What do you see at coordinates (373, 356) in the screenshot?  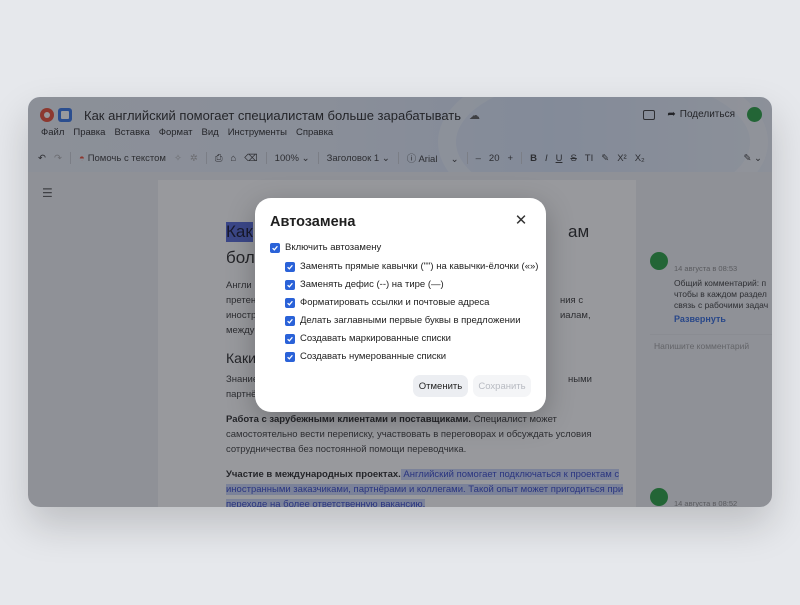 I see `option-label: Создавать нумерованные списки` at bounding box center [373, 356].